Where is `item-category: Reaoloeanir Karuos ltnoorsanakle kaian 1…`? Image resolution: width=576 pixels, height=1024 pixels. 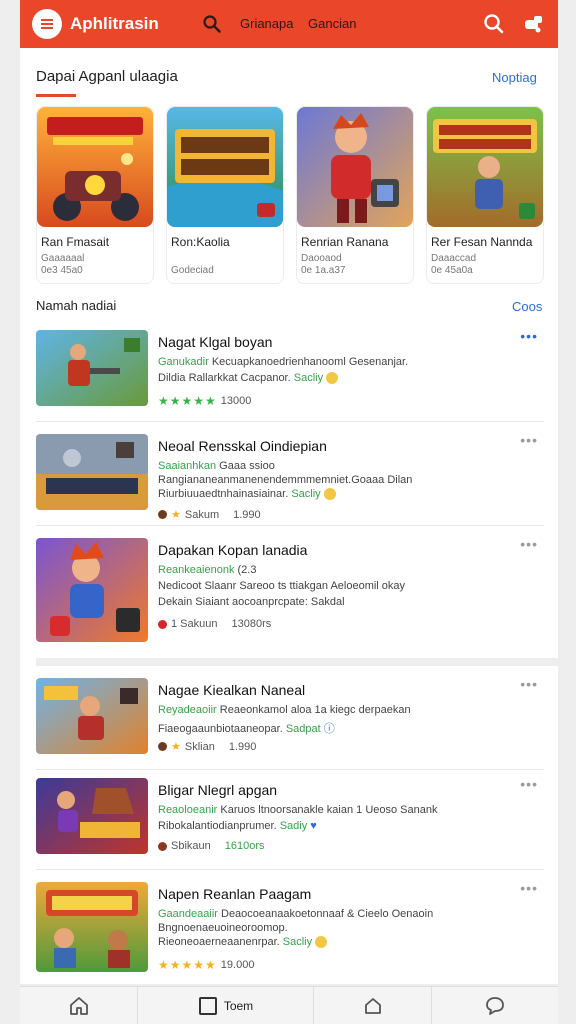 item-category: Reaoloeanir Karuos ltnoorsanakle kaian 1… is located at coordinates (297, 810).